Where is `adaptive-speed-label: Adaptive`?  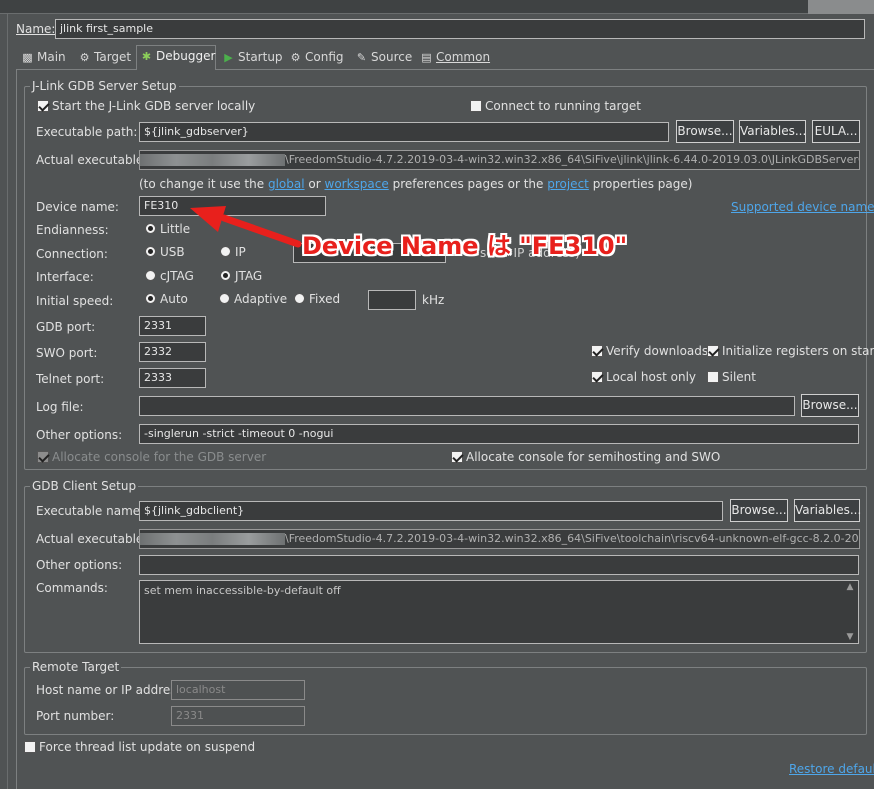
adaptive-speed-label: Adaptive is located at coordinates (261, 299).